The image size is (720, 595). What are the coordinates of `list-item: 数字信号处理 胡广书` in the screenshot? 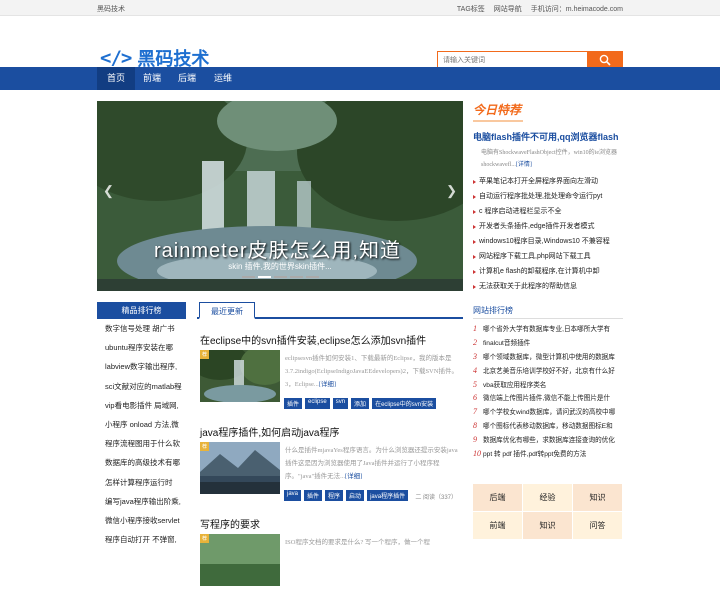 It's located at (141, 328).